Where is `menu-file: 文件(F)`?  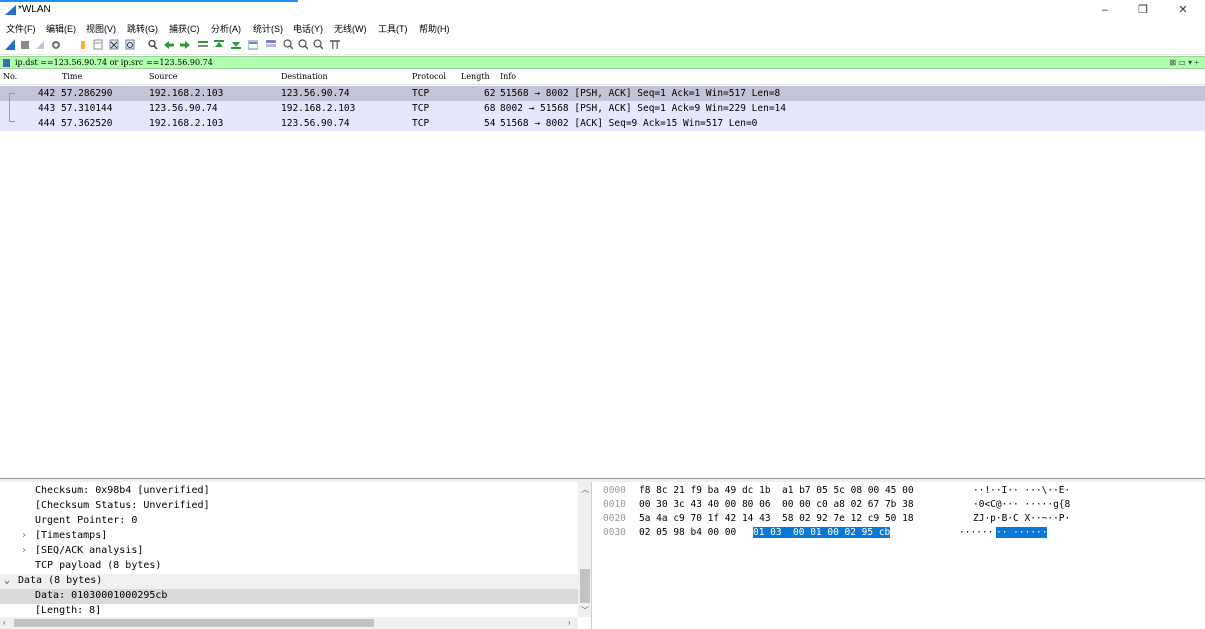
menu-file: 文件(F) is located at coordinates (21, 28).